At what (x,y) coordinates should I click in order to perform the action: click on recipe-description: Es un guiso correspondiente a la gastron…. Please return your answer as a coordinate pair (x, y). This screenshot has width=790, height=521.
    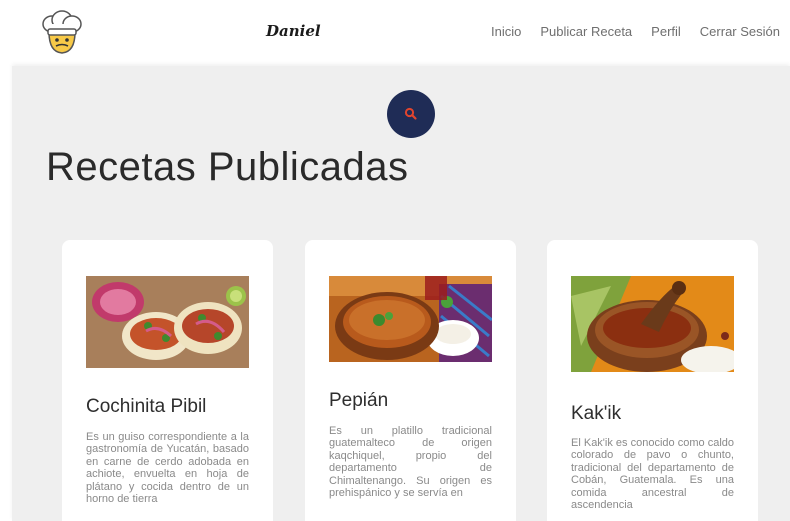
    Looking at the image, I should click on (167, 468).